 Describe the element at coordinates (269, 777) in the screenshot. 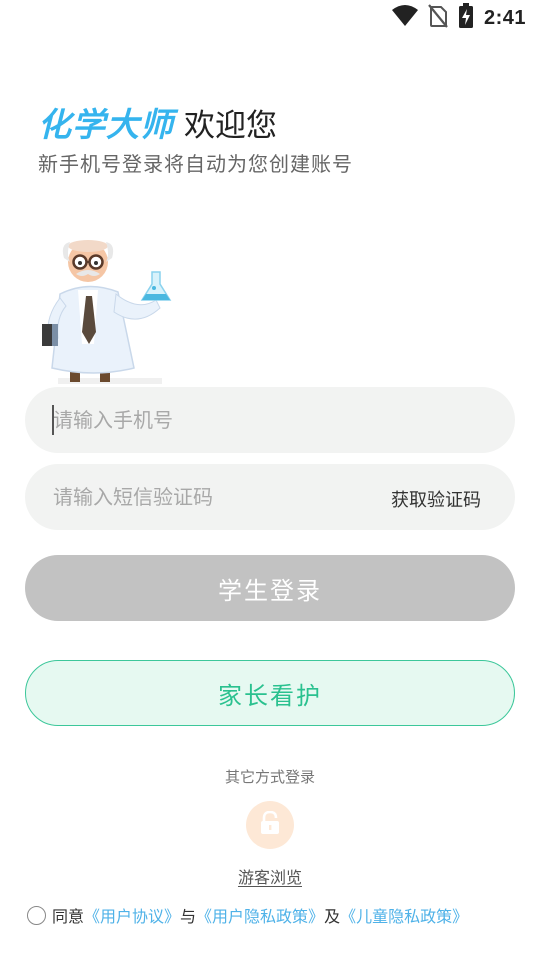

I see `other-login-label: 其它方式登录` at that location.